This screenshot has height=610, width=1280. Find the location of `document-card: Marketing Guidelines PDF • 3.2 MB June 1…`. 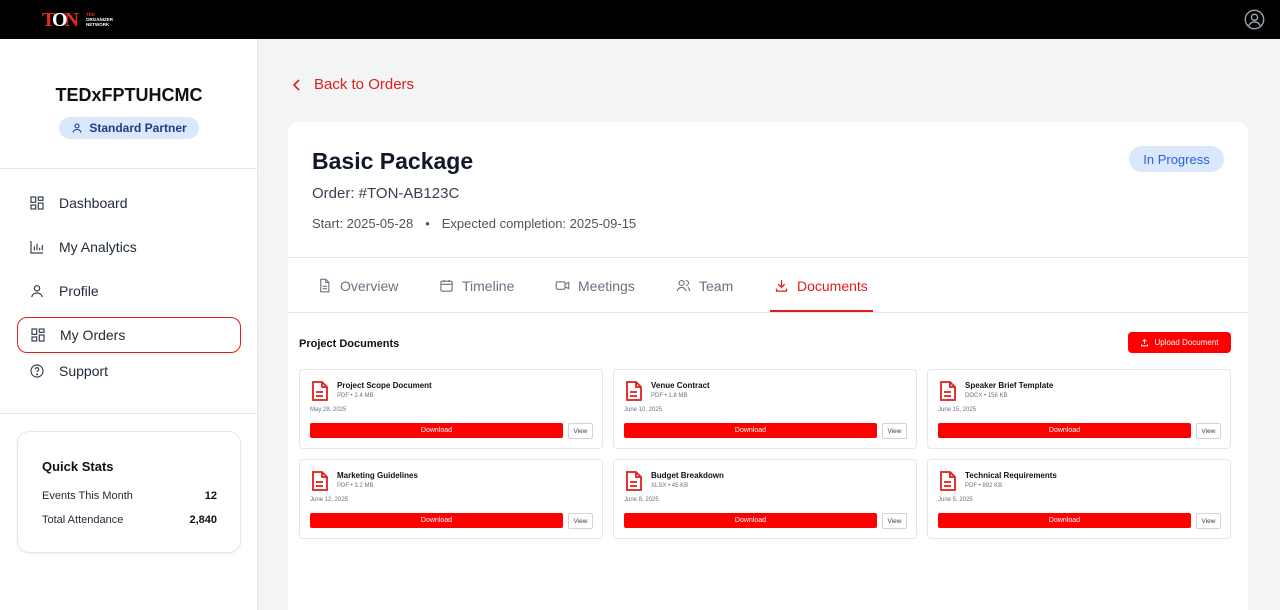

document-card: Marketing Guidelines PDF • 3.2 MB June 1… is located at coordinates (451, 499).